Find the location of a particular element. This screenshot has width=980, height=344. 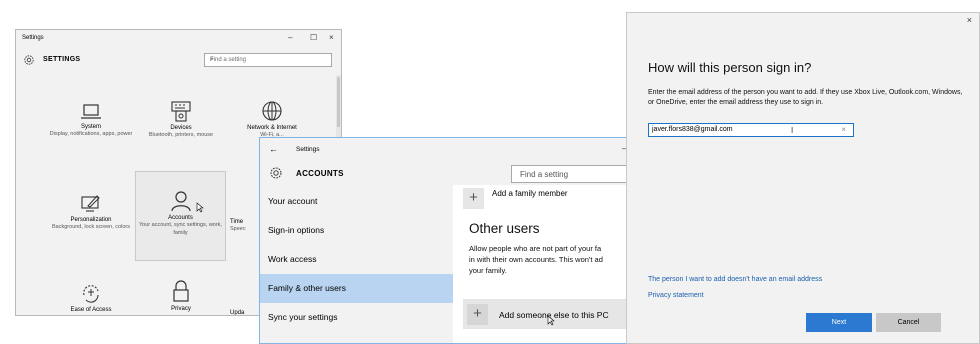

tile-devices: Devices Bluetooth, printers, mouse is located at coordinates (181, 119).